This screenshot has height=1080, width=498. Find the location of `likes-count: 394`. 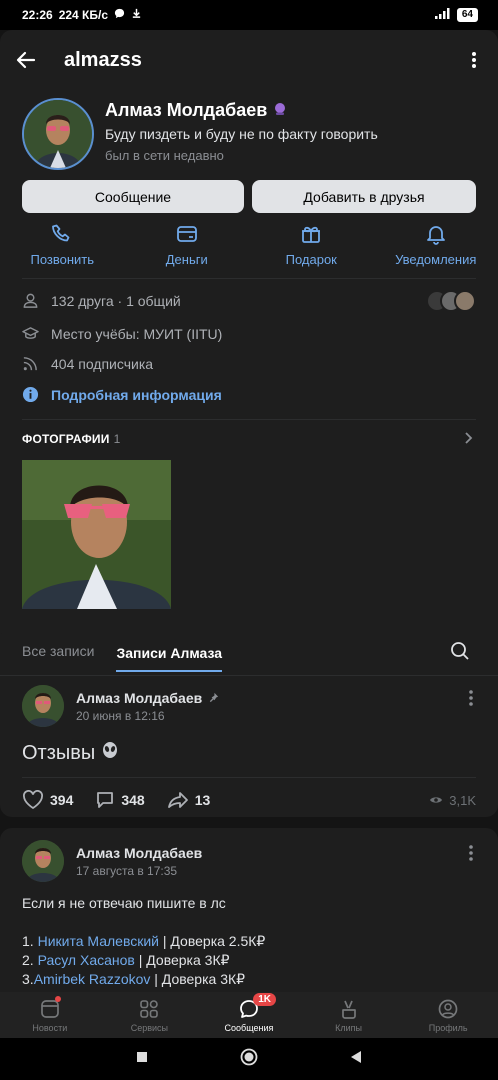

likes-count: 394 is located at coordinates (62, 800).